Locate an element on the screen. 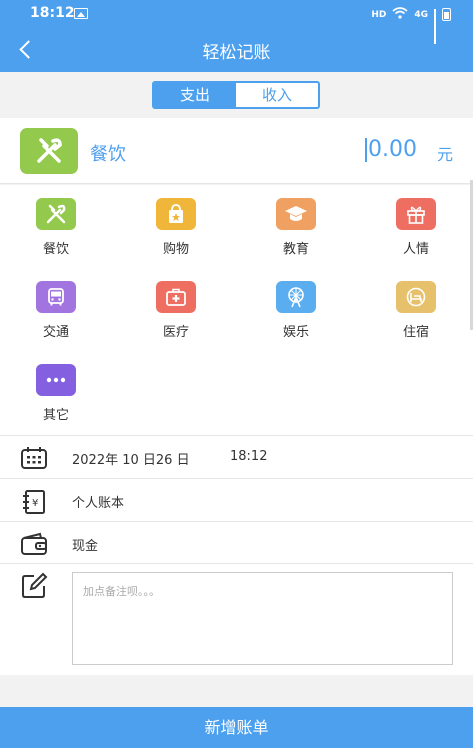  category-item: 医疗 is located at coordinates (176, 316).